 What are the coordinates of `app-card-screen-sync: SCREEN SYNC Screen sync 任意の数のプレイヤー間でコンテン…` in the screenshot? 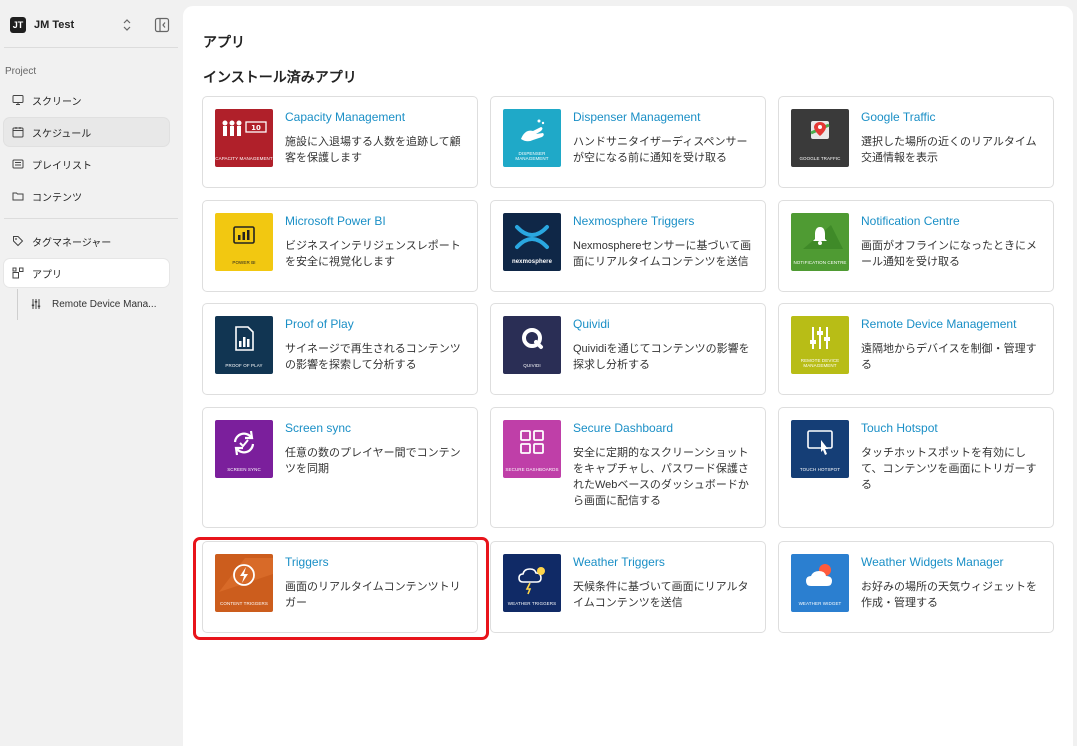 It's located at (340, 467).